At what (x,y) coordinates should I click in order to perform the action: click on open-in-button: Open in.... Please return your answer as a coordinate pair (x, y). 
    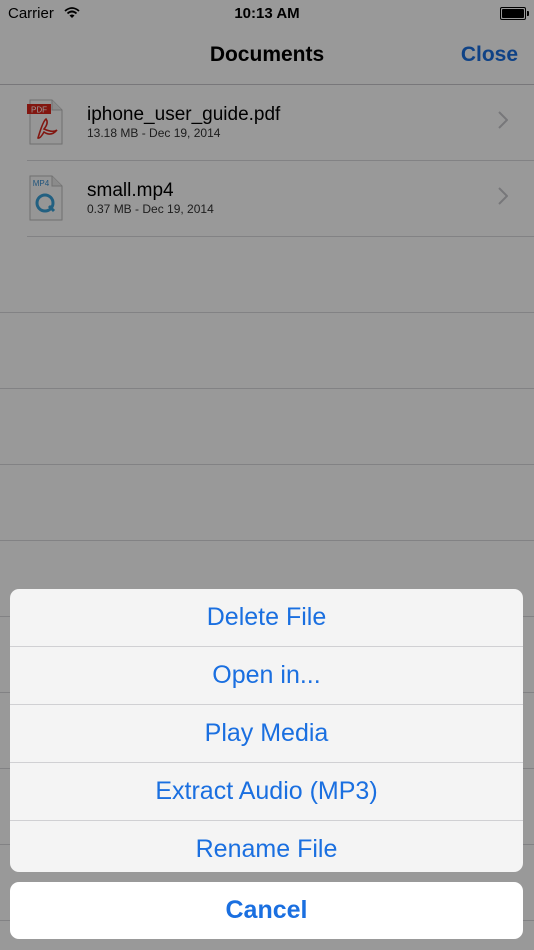
    Looking at the image, I should click on (266, 676).